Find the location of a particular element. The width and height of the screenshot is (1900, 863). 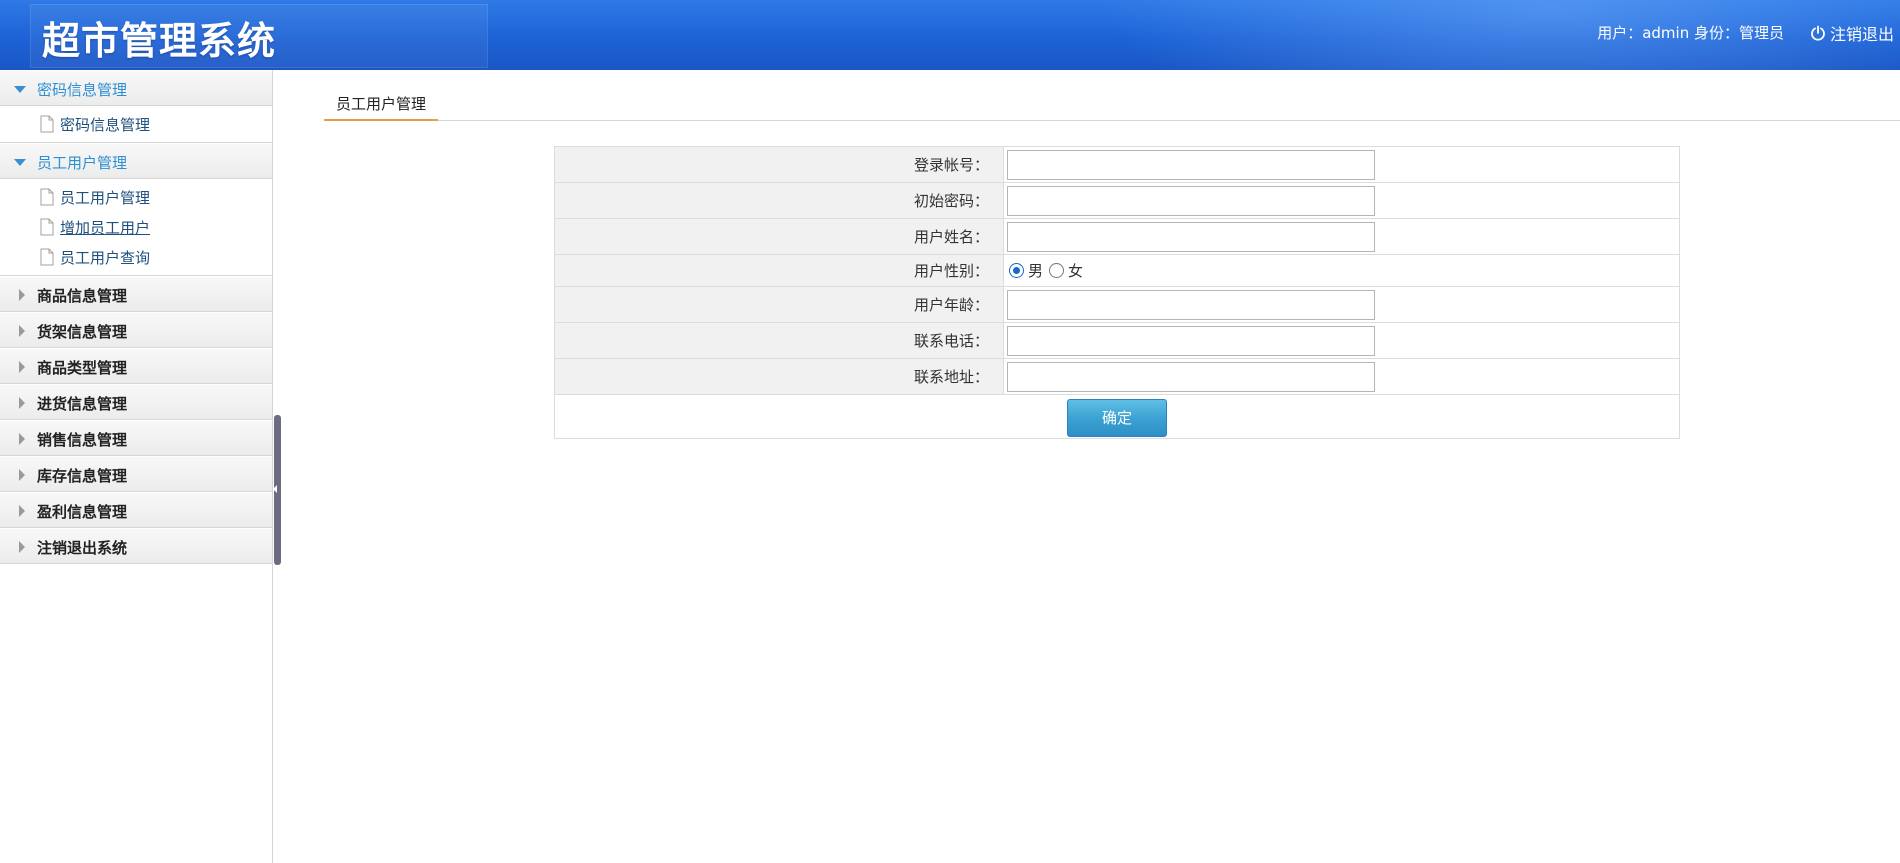

confirm-button: 确定 is located at coordinates (1117, 417).